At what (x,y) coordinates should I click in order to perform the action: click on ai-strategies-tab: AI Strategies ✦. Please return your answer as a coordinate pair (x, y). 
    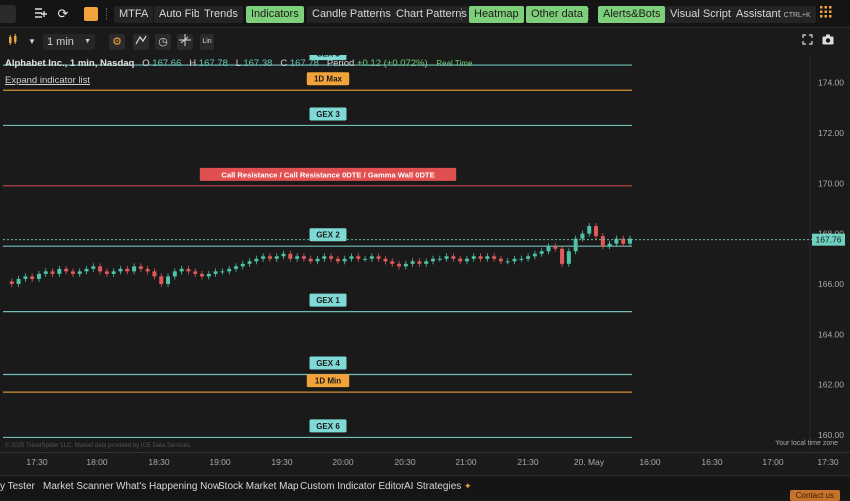
    Looking at the image, I should click on (438, 486).